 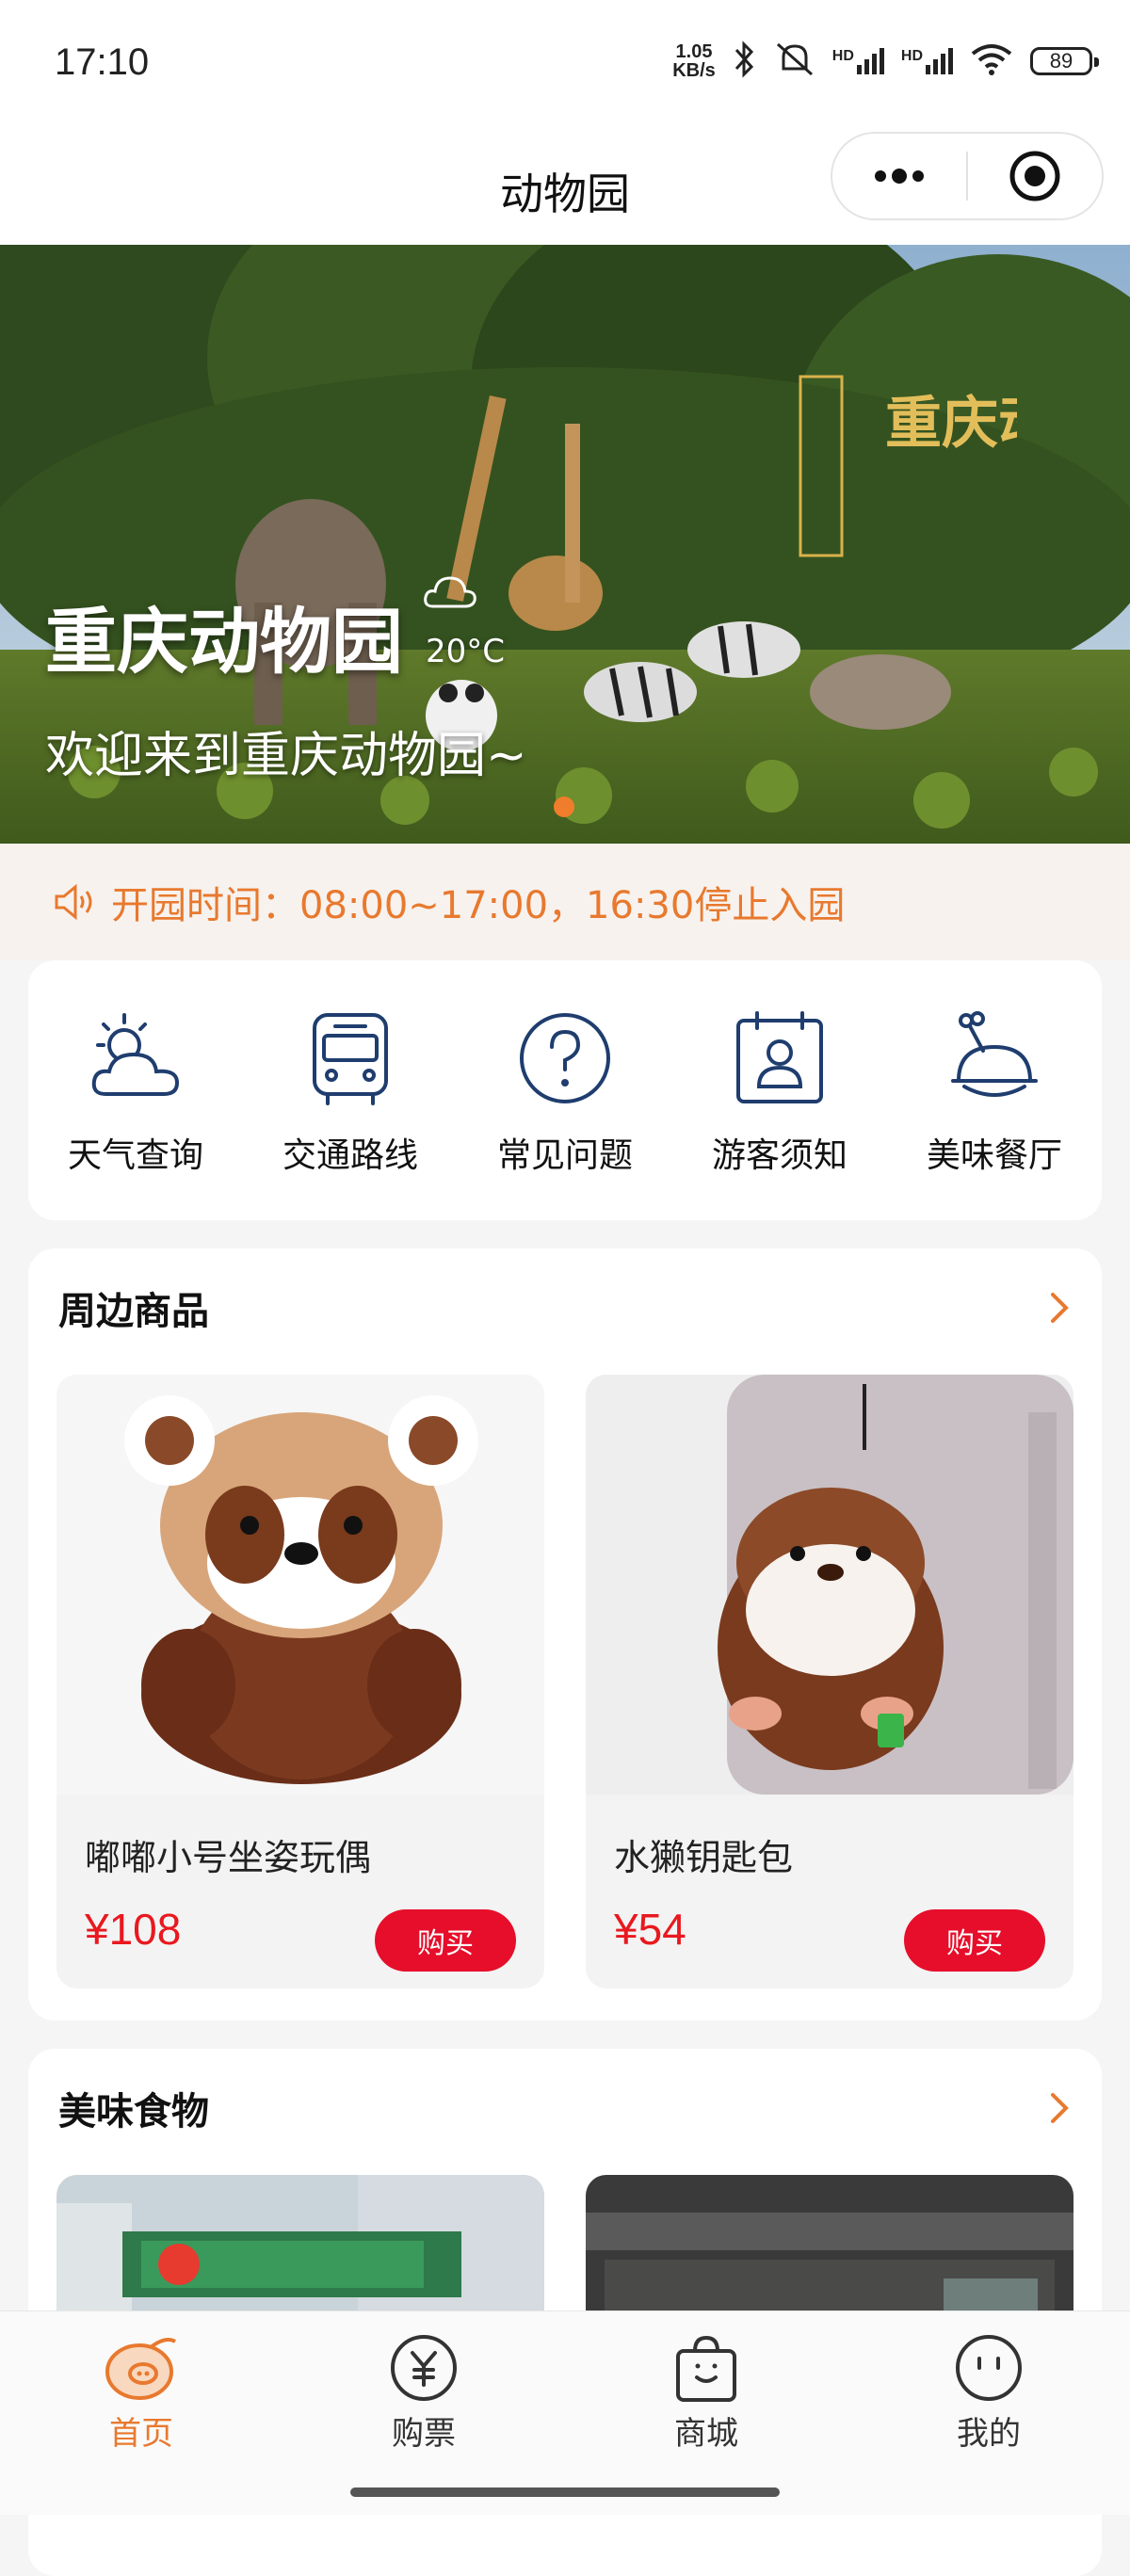 I want to click on home-icon, so click(x=141, y=2369).